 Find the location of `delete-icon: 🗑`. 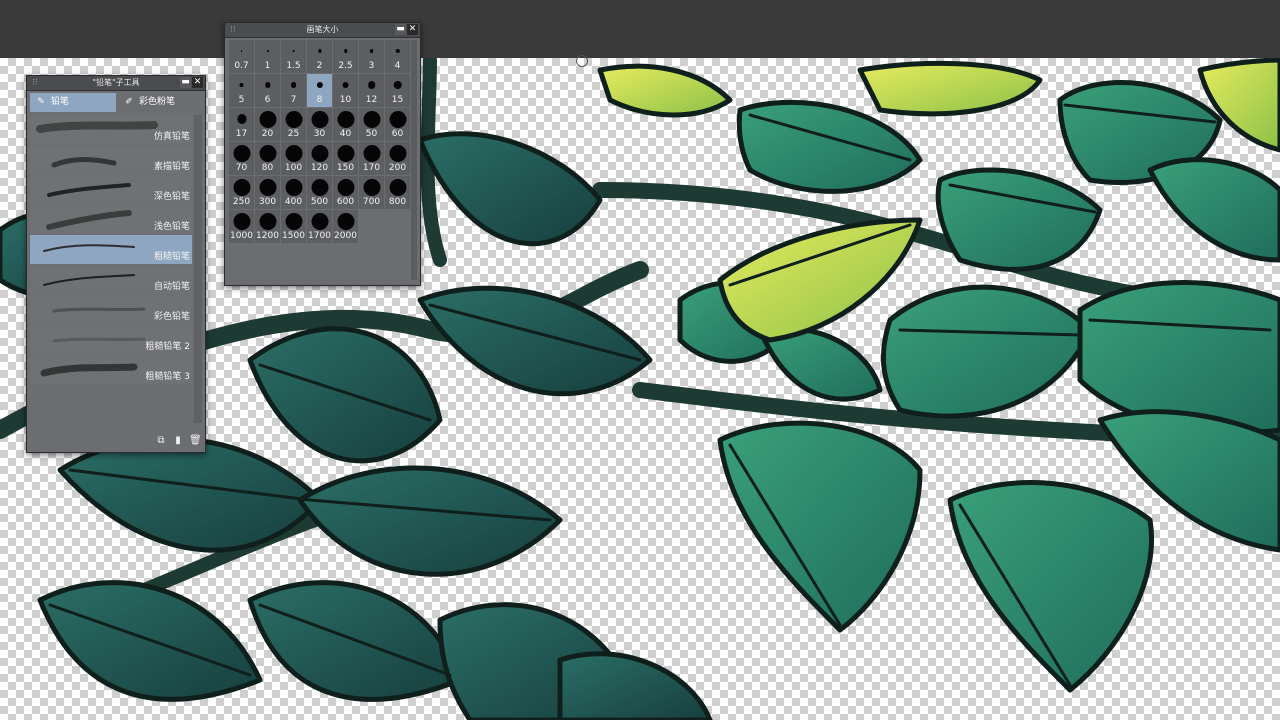

delete-icon: 🗑 is located at coordinates (195, 440).